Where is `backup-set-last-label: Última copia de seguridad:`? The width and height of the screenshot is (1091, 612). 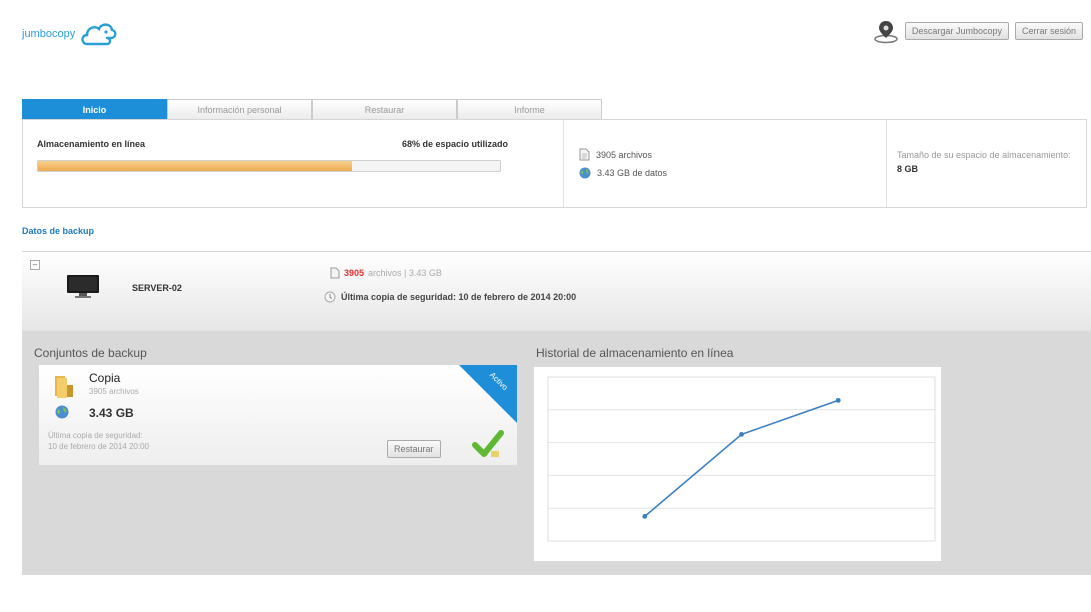
backup-set-last-label: Última copia de seguridad: is located at coordinates (95, 435).